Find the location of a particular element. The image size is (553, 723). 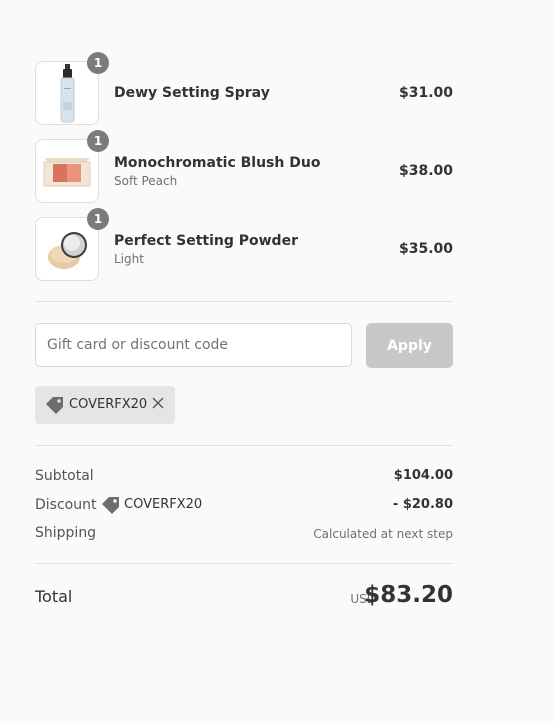

shipping-value: Calculated at next step is located at coordinates (383, 534).